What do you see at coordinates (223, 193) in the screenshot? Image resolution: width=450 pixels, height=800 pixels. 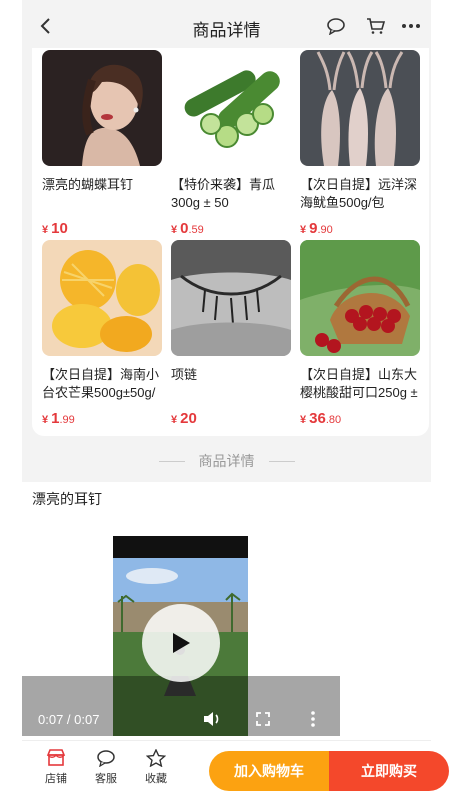 I see `product-name: 【特价来袭】青瓜300g ± 50` at bounding box center [223, 193].